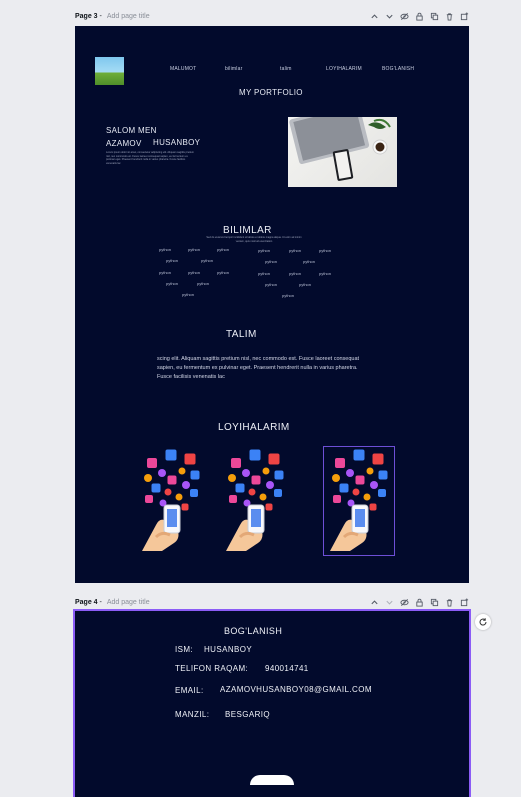  What do you see at coordinates (254, 427) in the screenshot?
I see `loyihalarim-title: LOYIHALARIM` at bounding box center [254, 427].